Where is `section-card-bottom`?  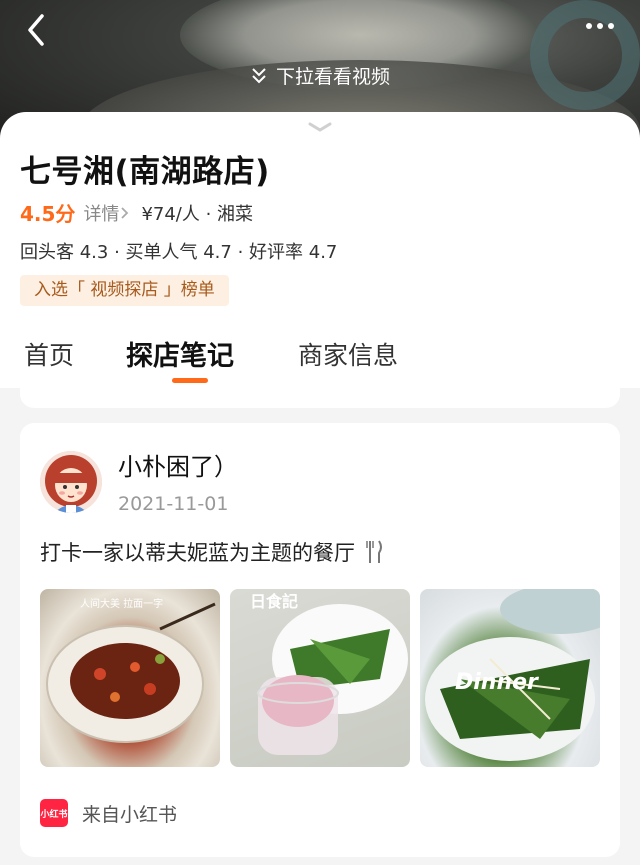 section-card-bottom is located at coordinates (320, 398).